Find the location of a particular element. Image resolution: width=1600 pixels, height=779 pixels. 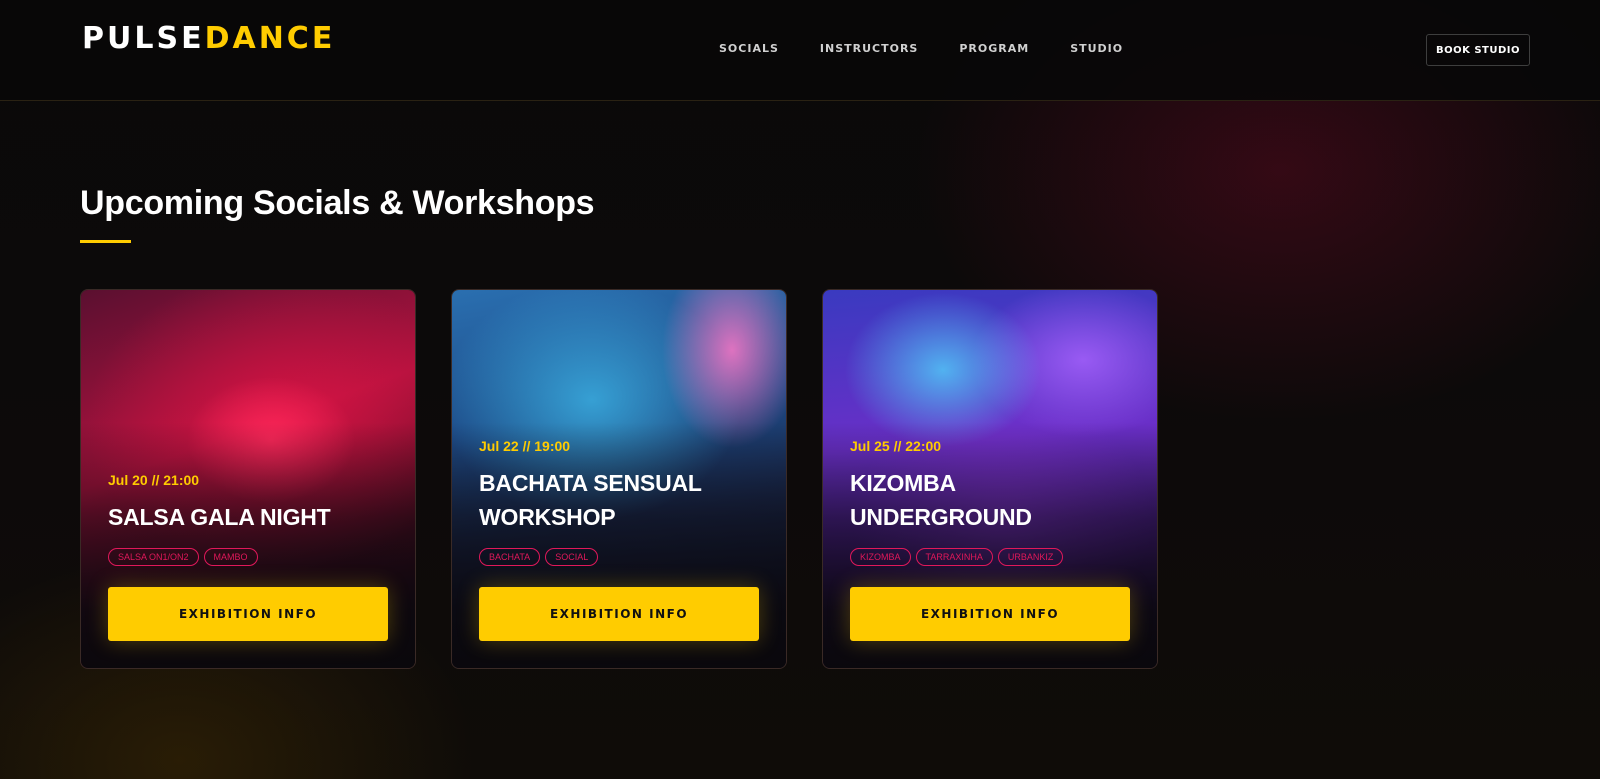

event-tags: BACHATA SOCIAL is located at coordinates (619, 557).